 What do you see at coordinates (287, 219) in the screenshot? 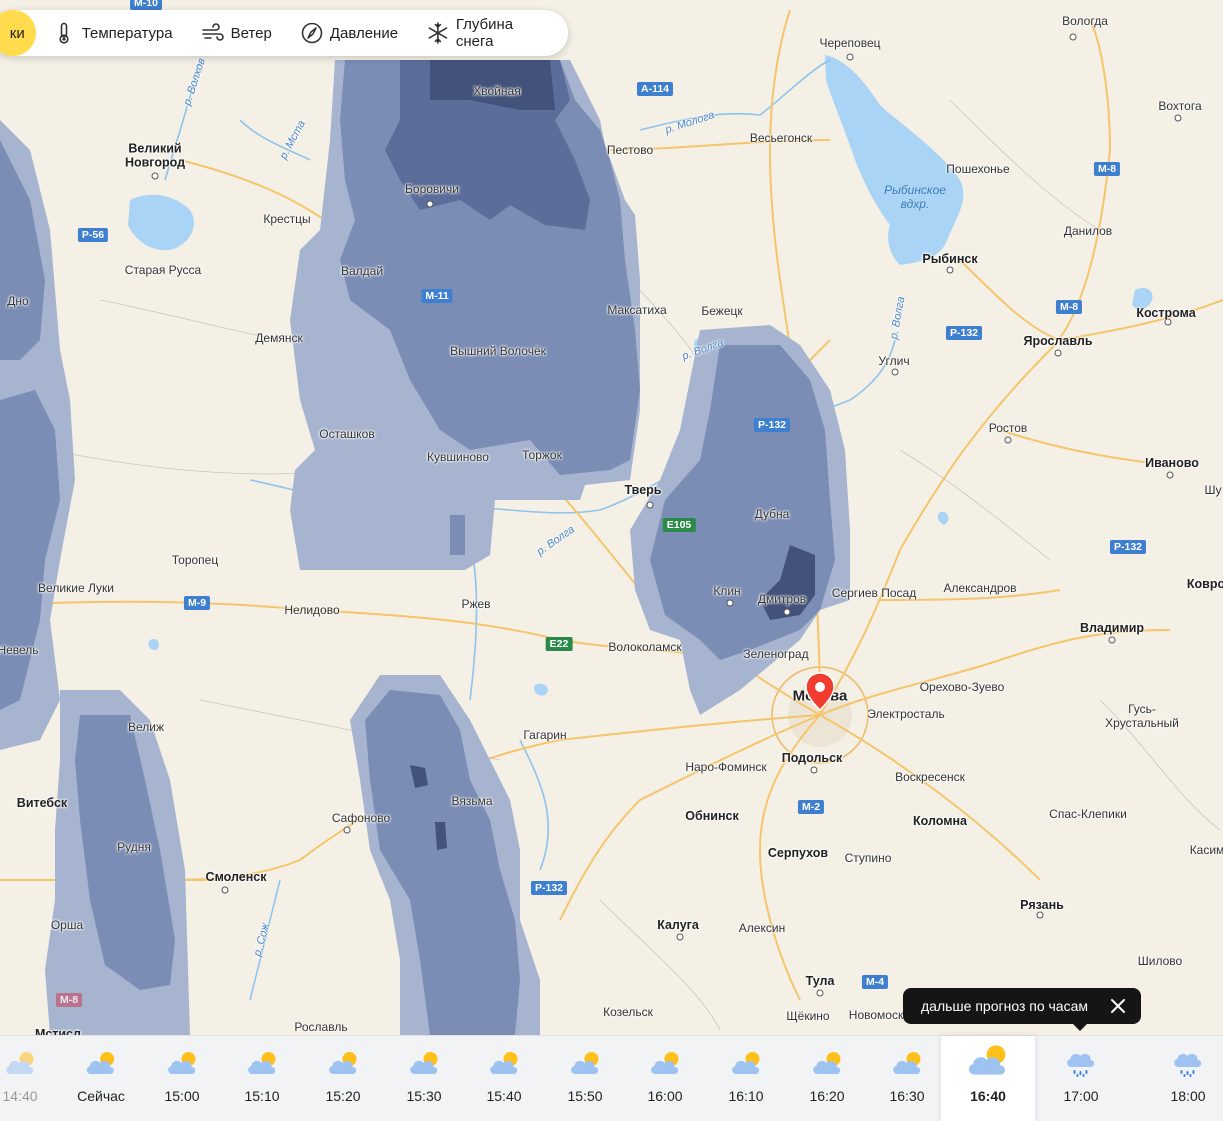
I see `city-label: Крестцы` at bounding box center [287, 219].